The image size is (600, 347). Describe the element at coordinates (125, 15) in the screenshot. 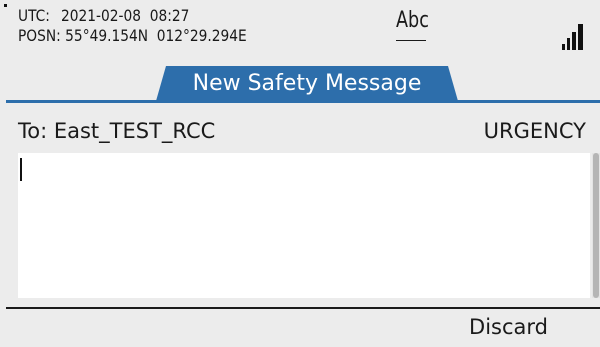

I see `utc-value: 2021-02-08 08:27` at that location.